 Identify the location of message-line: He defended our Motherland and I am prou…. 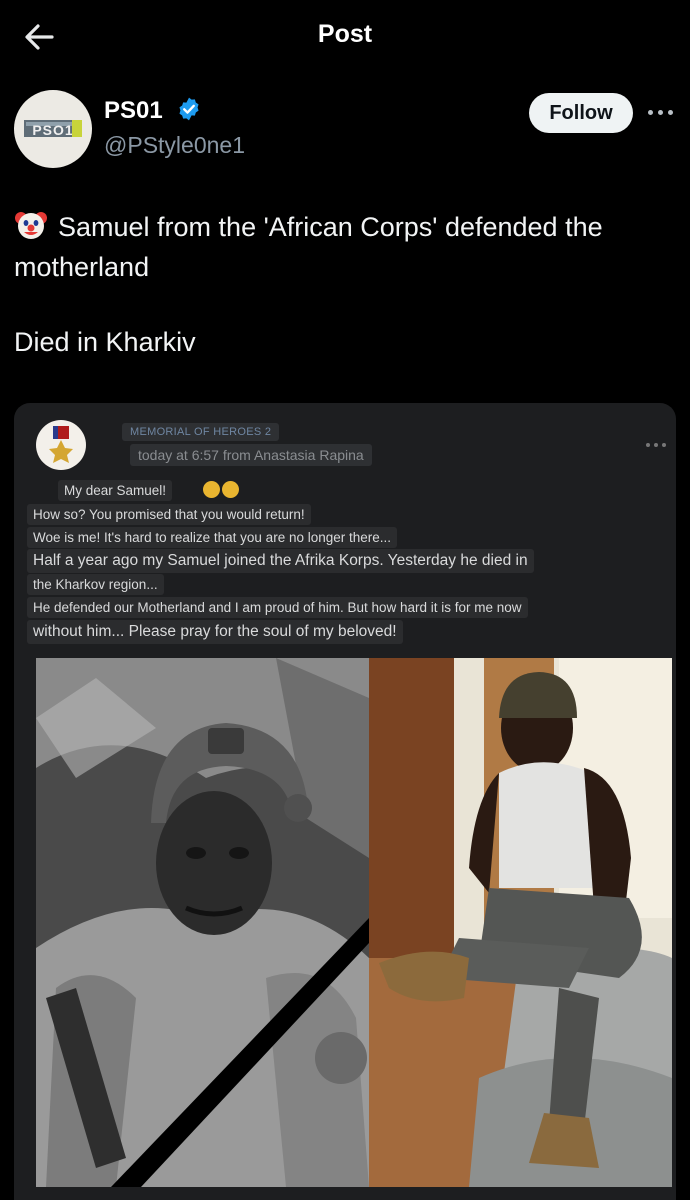
(277, 607).